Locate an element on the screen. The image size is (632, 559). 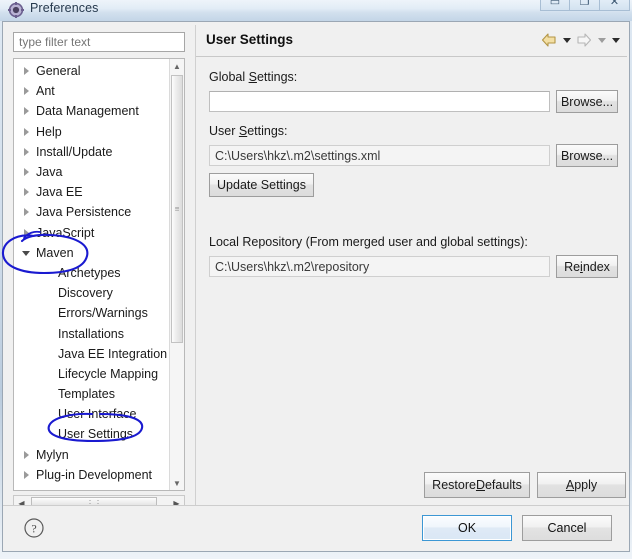
tree-item-label: Maven is located at coordinates (55, 252).